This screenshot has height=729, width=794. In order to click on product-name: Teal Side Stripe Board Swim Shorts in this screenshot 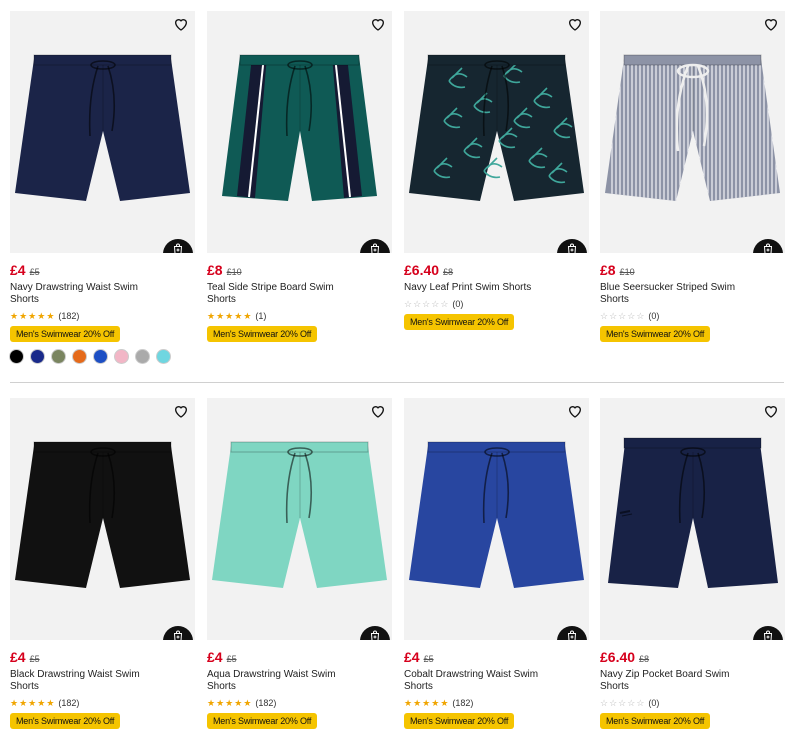, I will do `click(282, 294)`.